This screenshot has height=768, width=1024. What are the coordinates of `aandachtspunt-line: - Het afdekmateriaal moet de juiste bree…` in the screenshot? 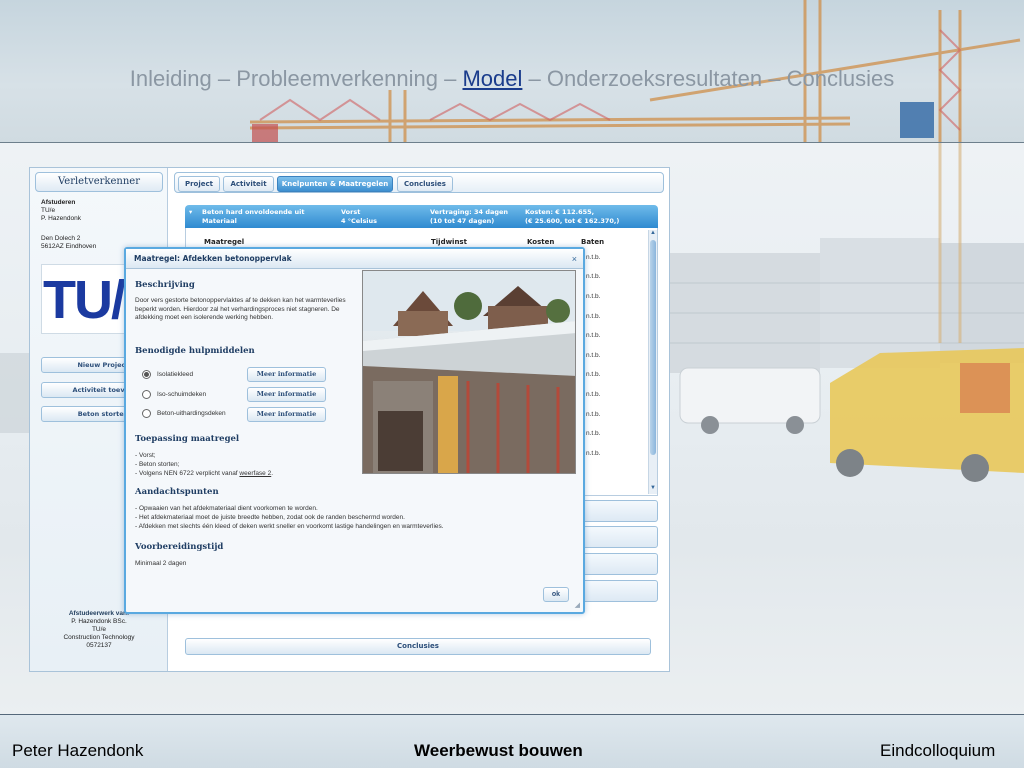 It's located at (270, 517).